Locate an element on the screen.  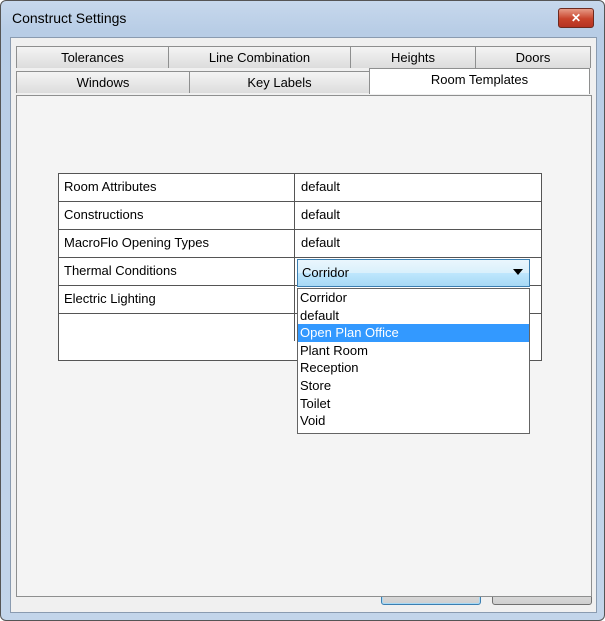
tab-line-combination: Line Combination is located at coordinates (259, 57).